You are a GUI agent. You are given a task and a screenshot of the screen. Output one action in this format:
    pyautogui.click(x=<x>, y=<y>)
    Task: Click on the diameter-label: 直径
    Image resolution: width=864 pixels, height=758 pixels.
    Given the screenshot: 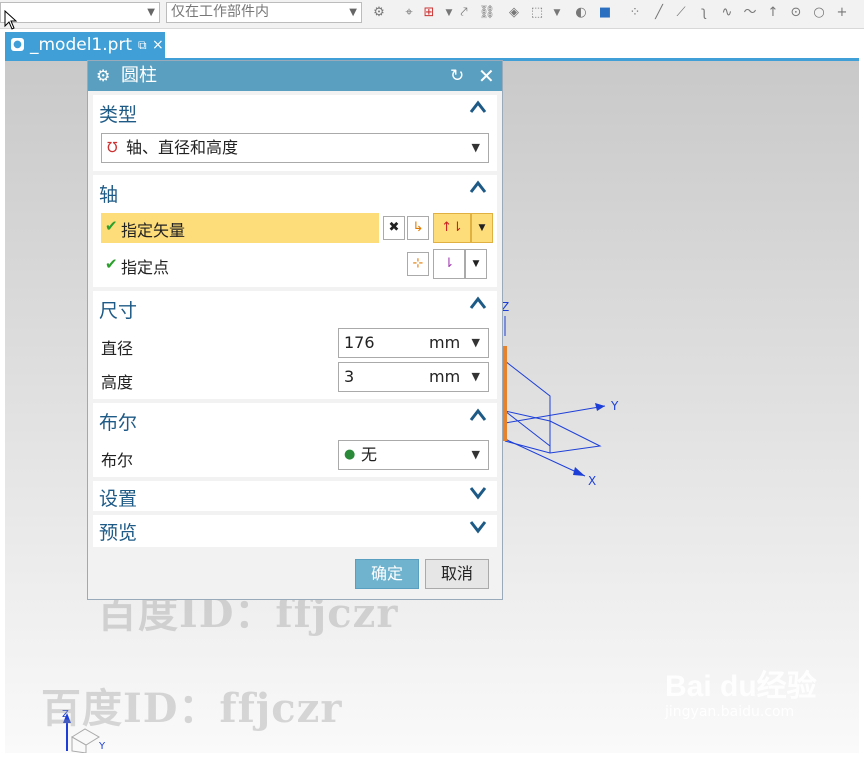 What is the action you would take?
    pyautogui.click(x=117, y=348)
    